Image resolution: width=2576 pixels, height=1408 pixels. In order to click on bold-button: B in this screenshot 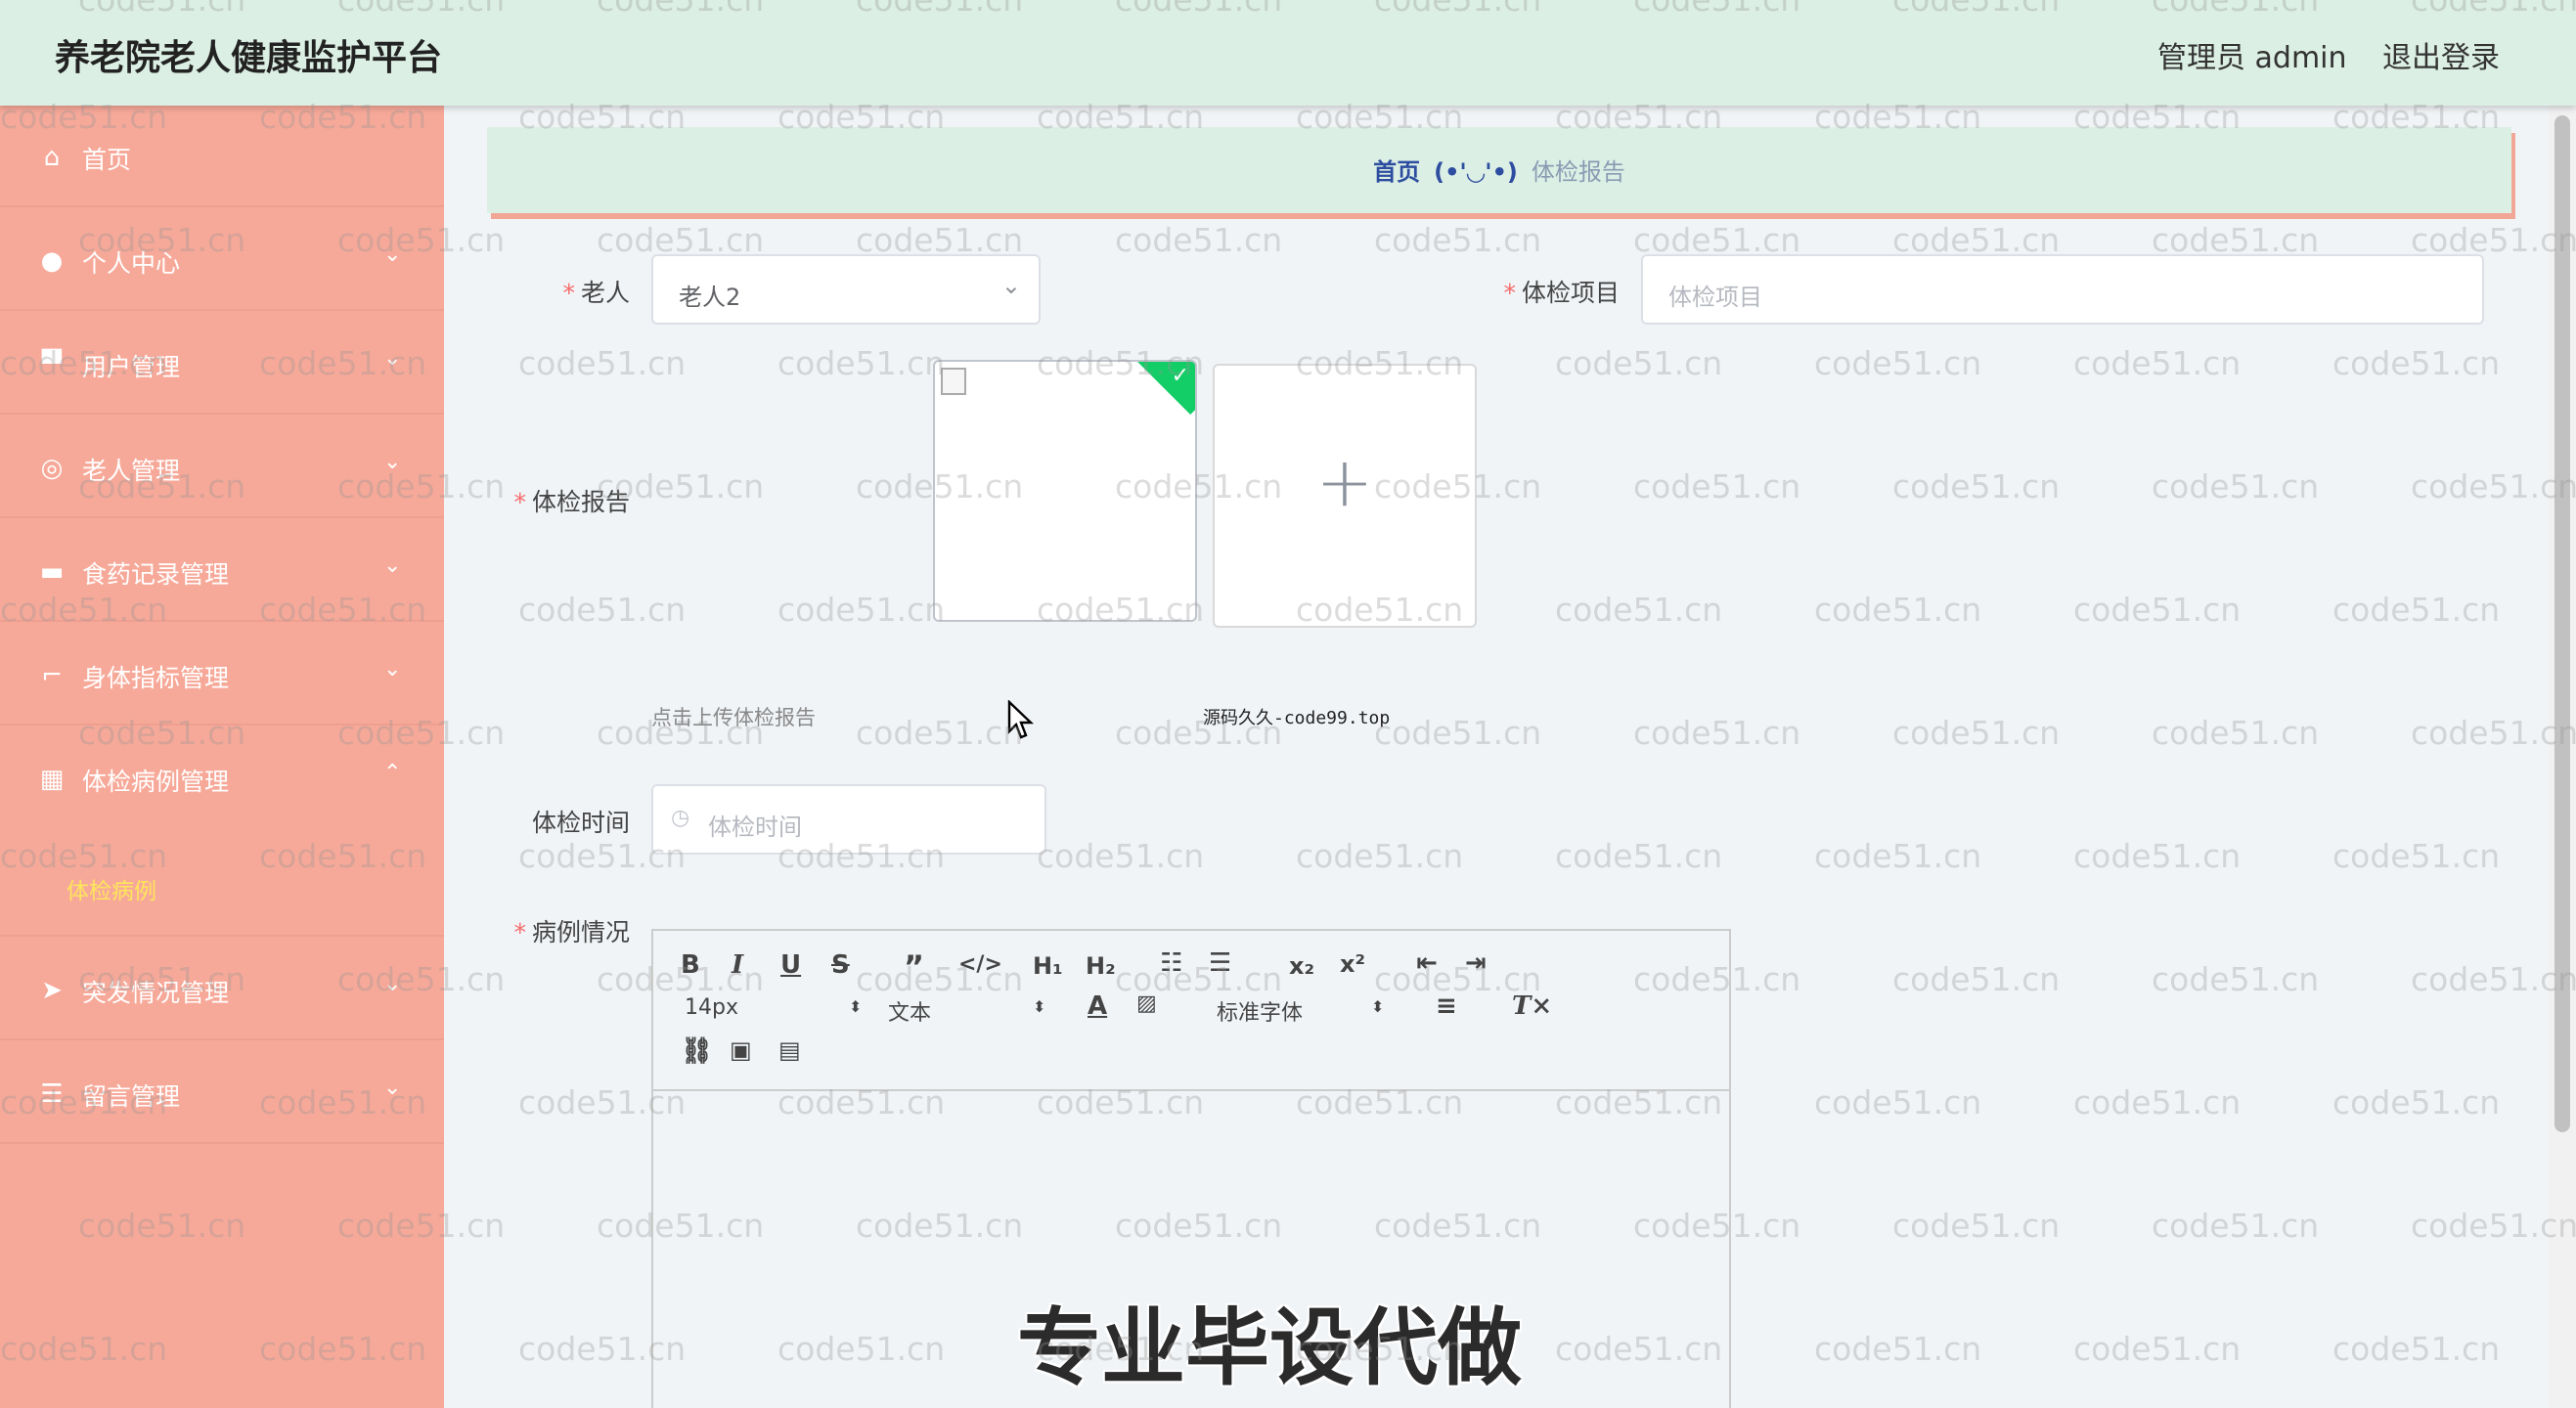, I will do `click(691, 965)`.